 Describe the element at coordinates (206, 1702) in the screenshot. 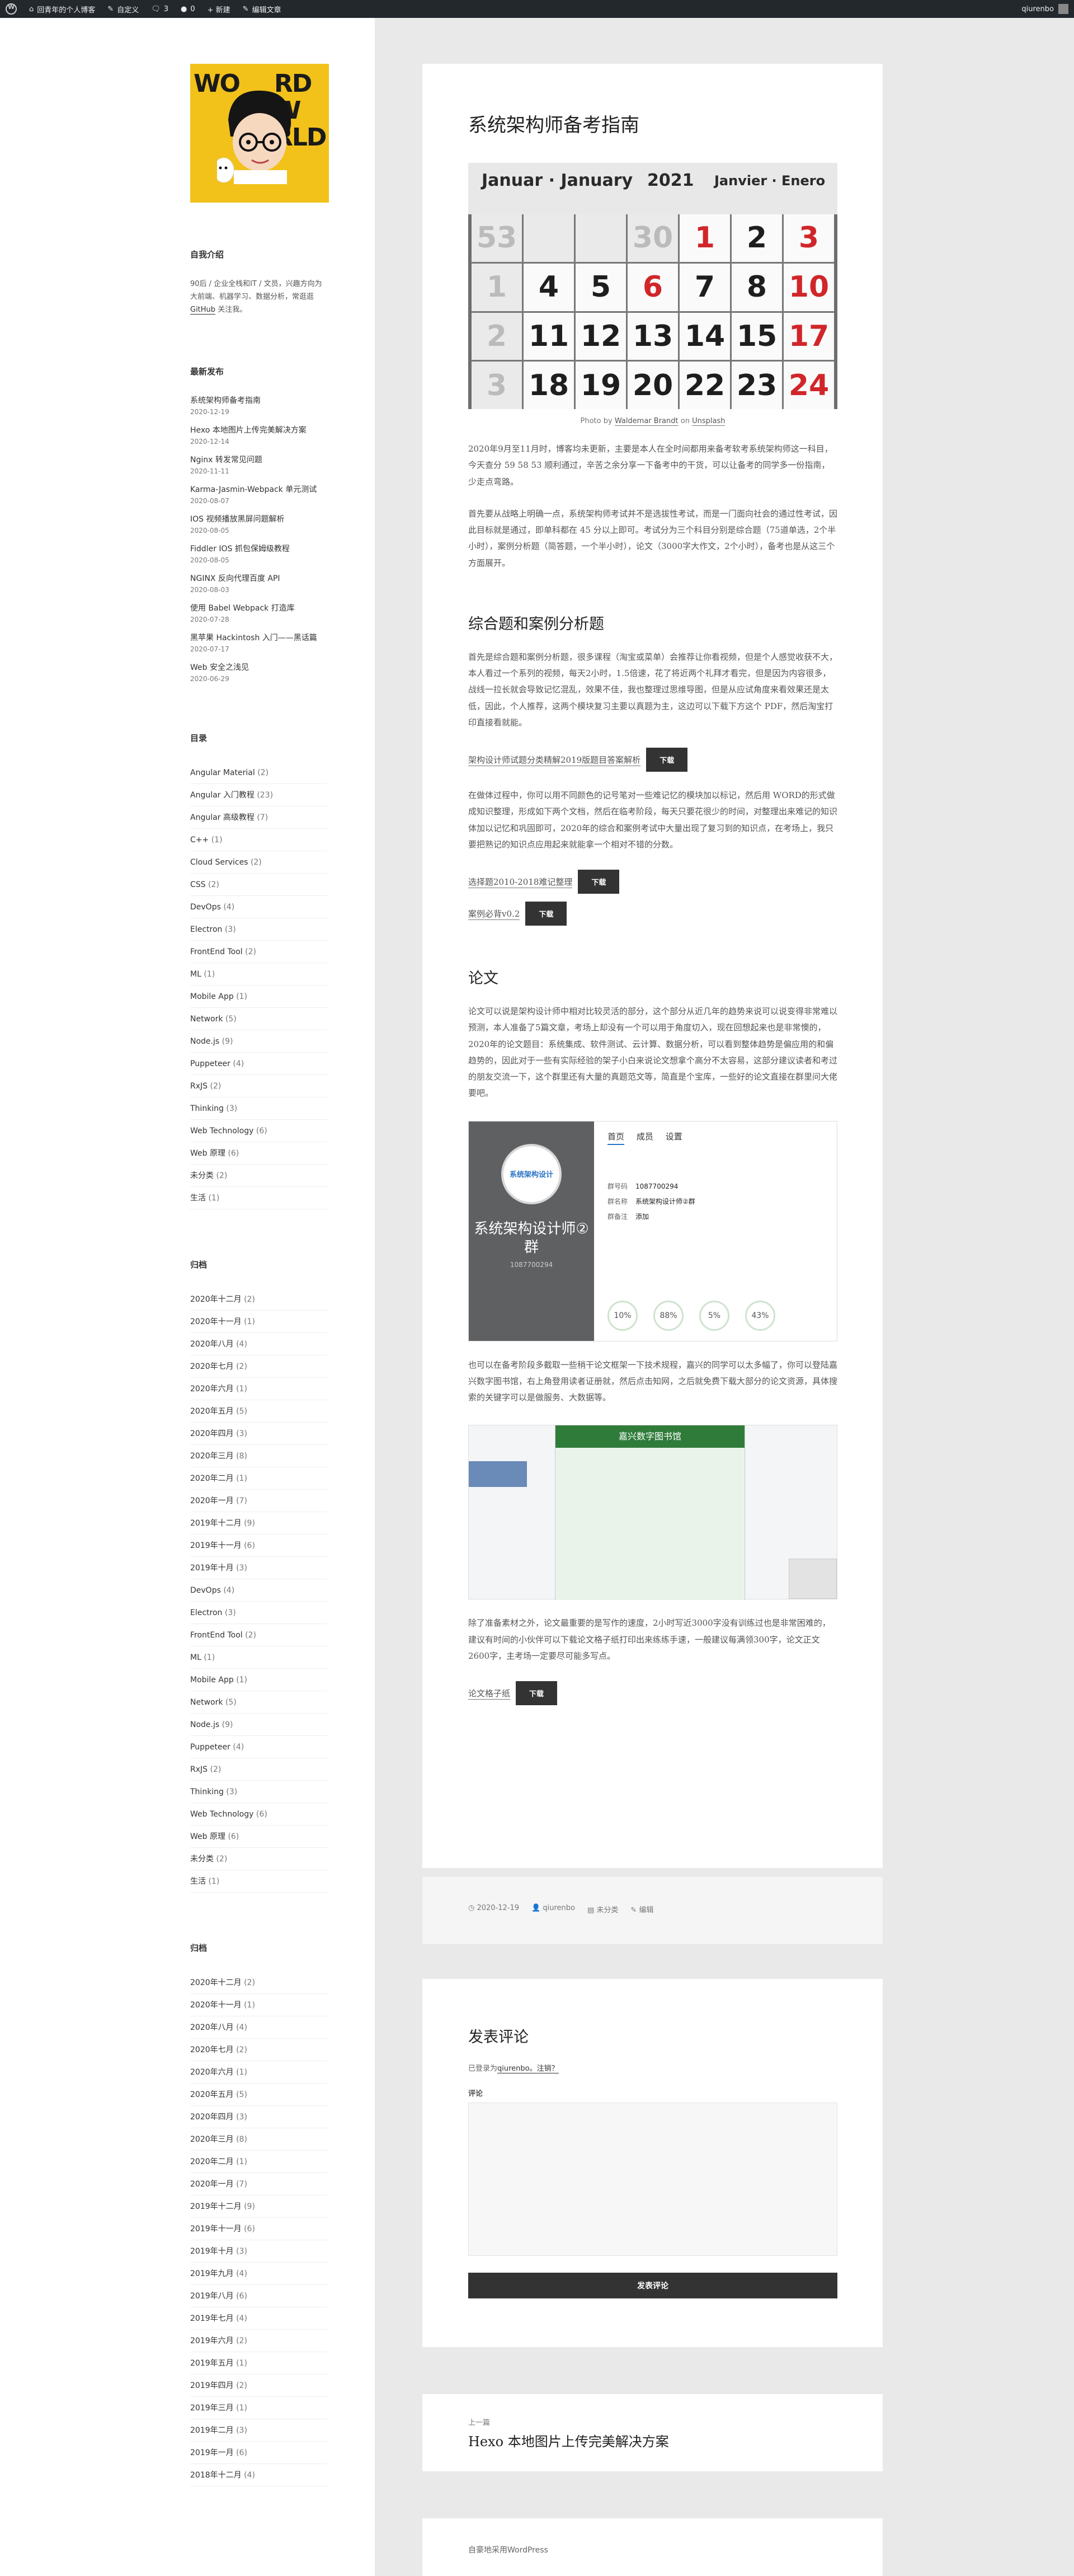

I see `list-item-link: Network` at that location.